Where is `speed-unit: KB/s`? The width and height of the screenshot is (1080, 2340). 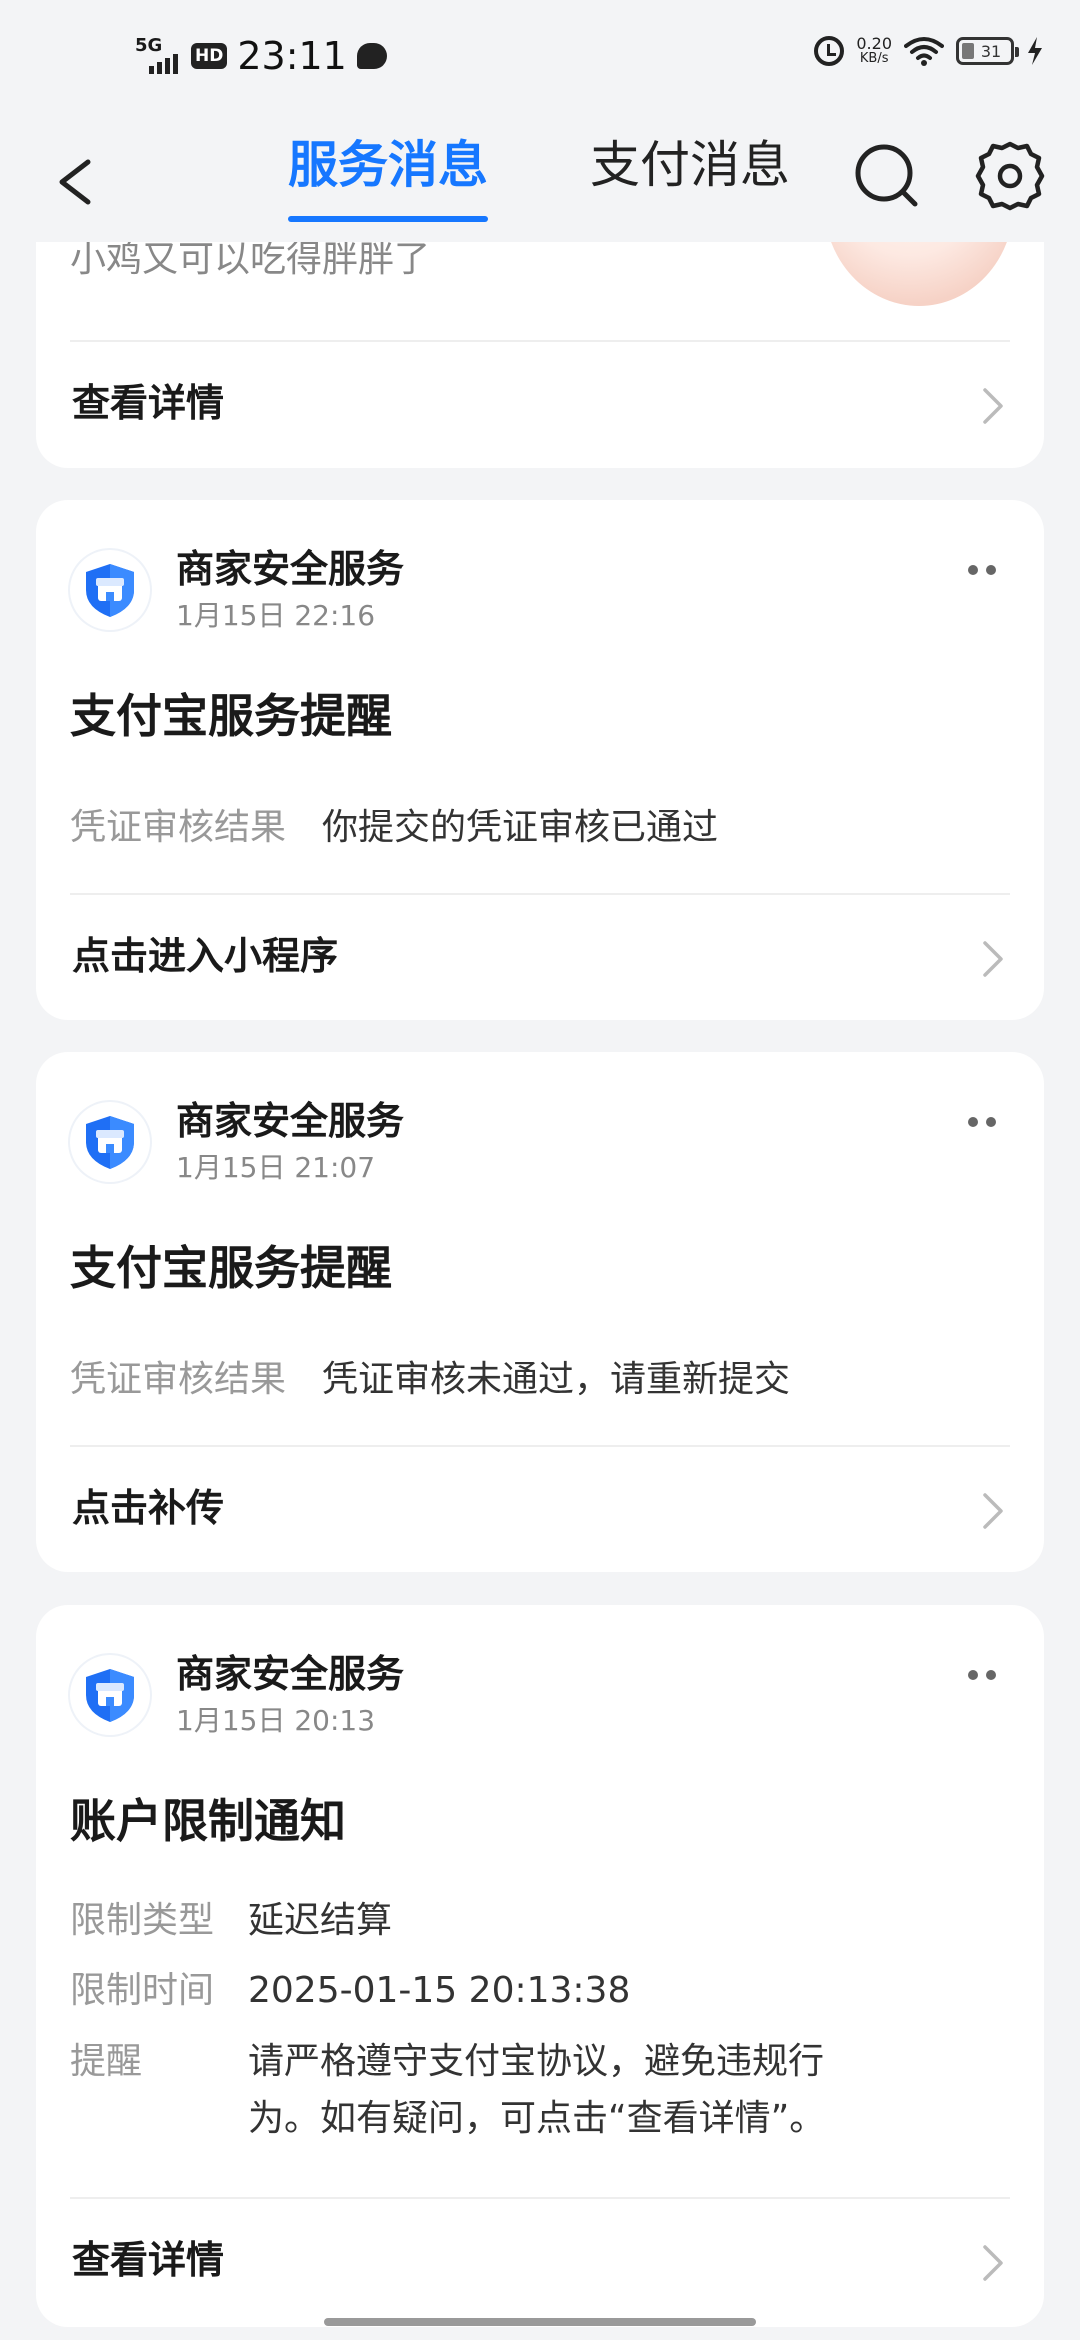 speed-unit: KB/s is located at coordinates (874, 58).